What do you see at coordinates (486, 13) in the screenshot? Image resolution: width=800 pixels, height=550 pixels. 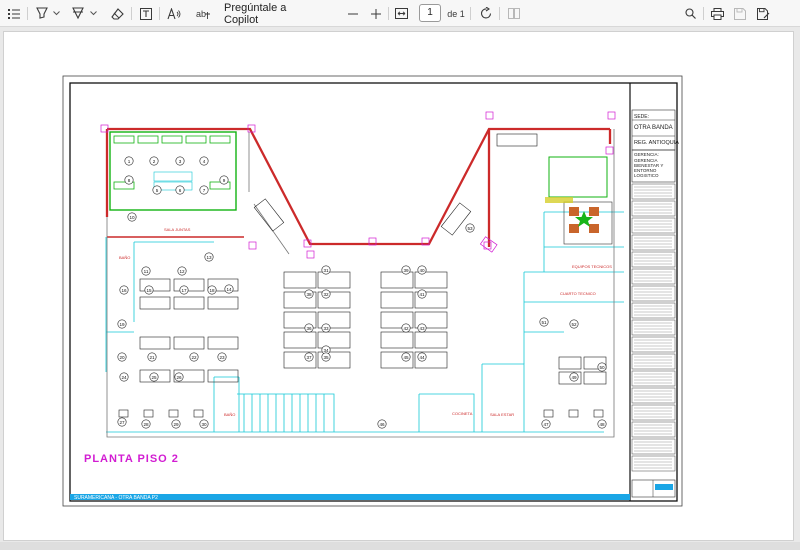 I see `rotate-icon` at bounding box center [486, 13].